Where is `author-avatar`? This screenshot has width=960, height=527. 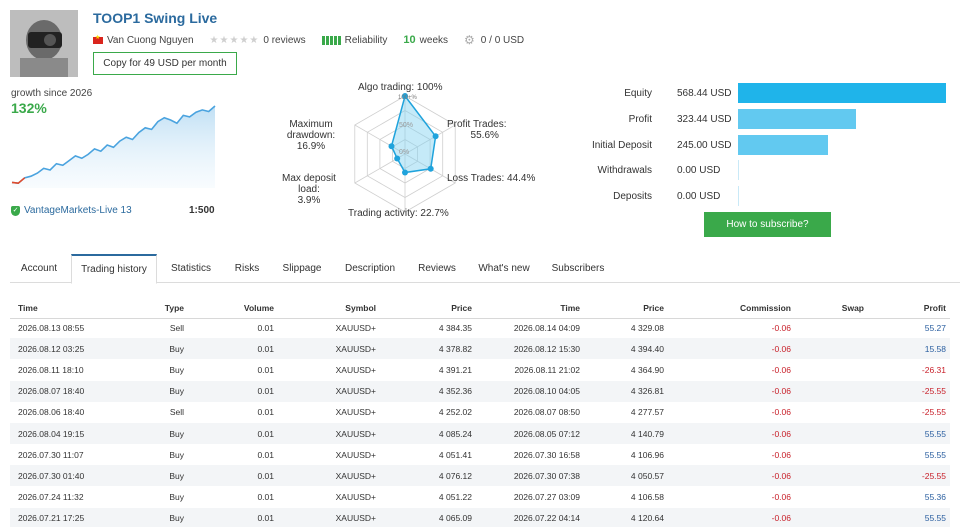
author-avatar is located at coordinates (44, 43).